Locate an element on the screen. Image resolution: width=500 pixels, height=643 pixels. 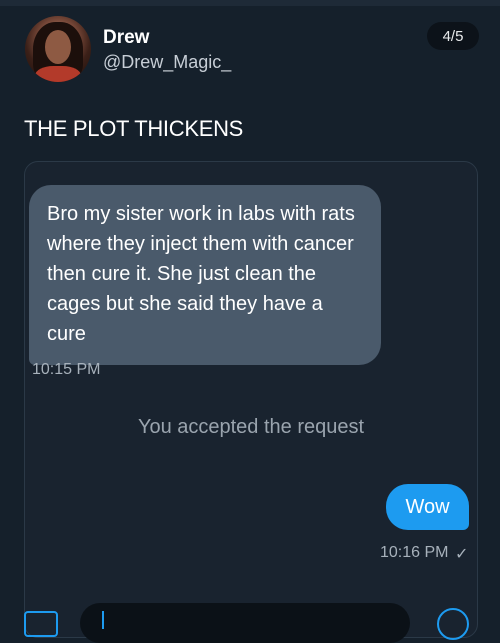
request-accepted-notice: You accepted the request is located at coordinates (251, 427).